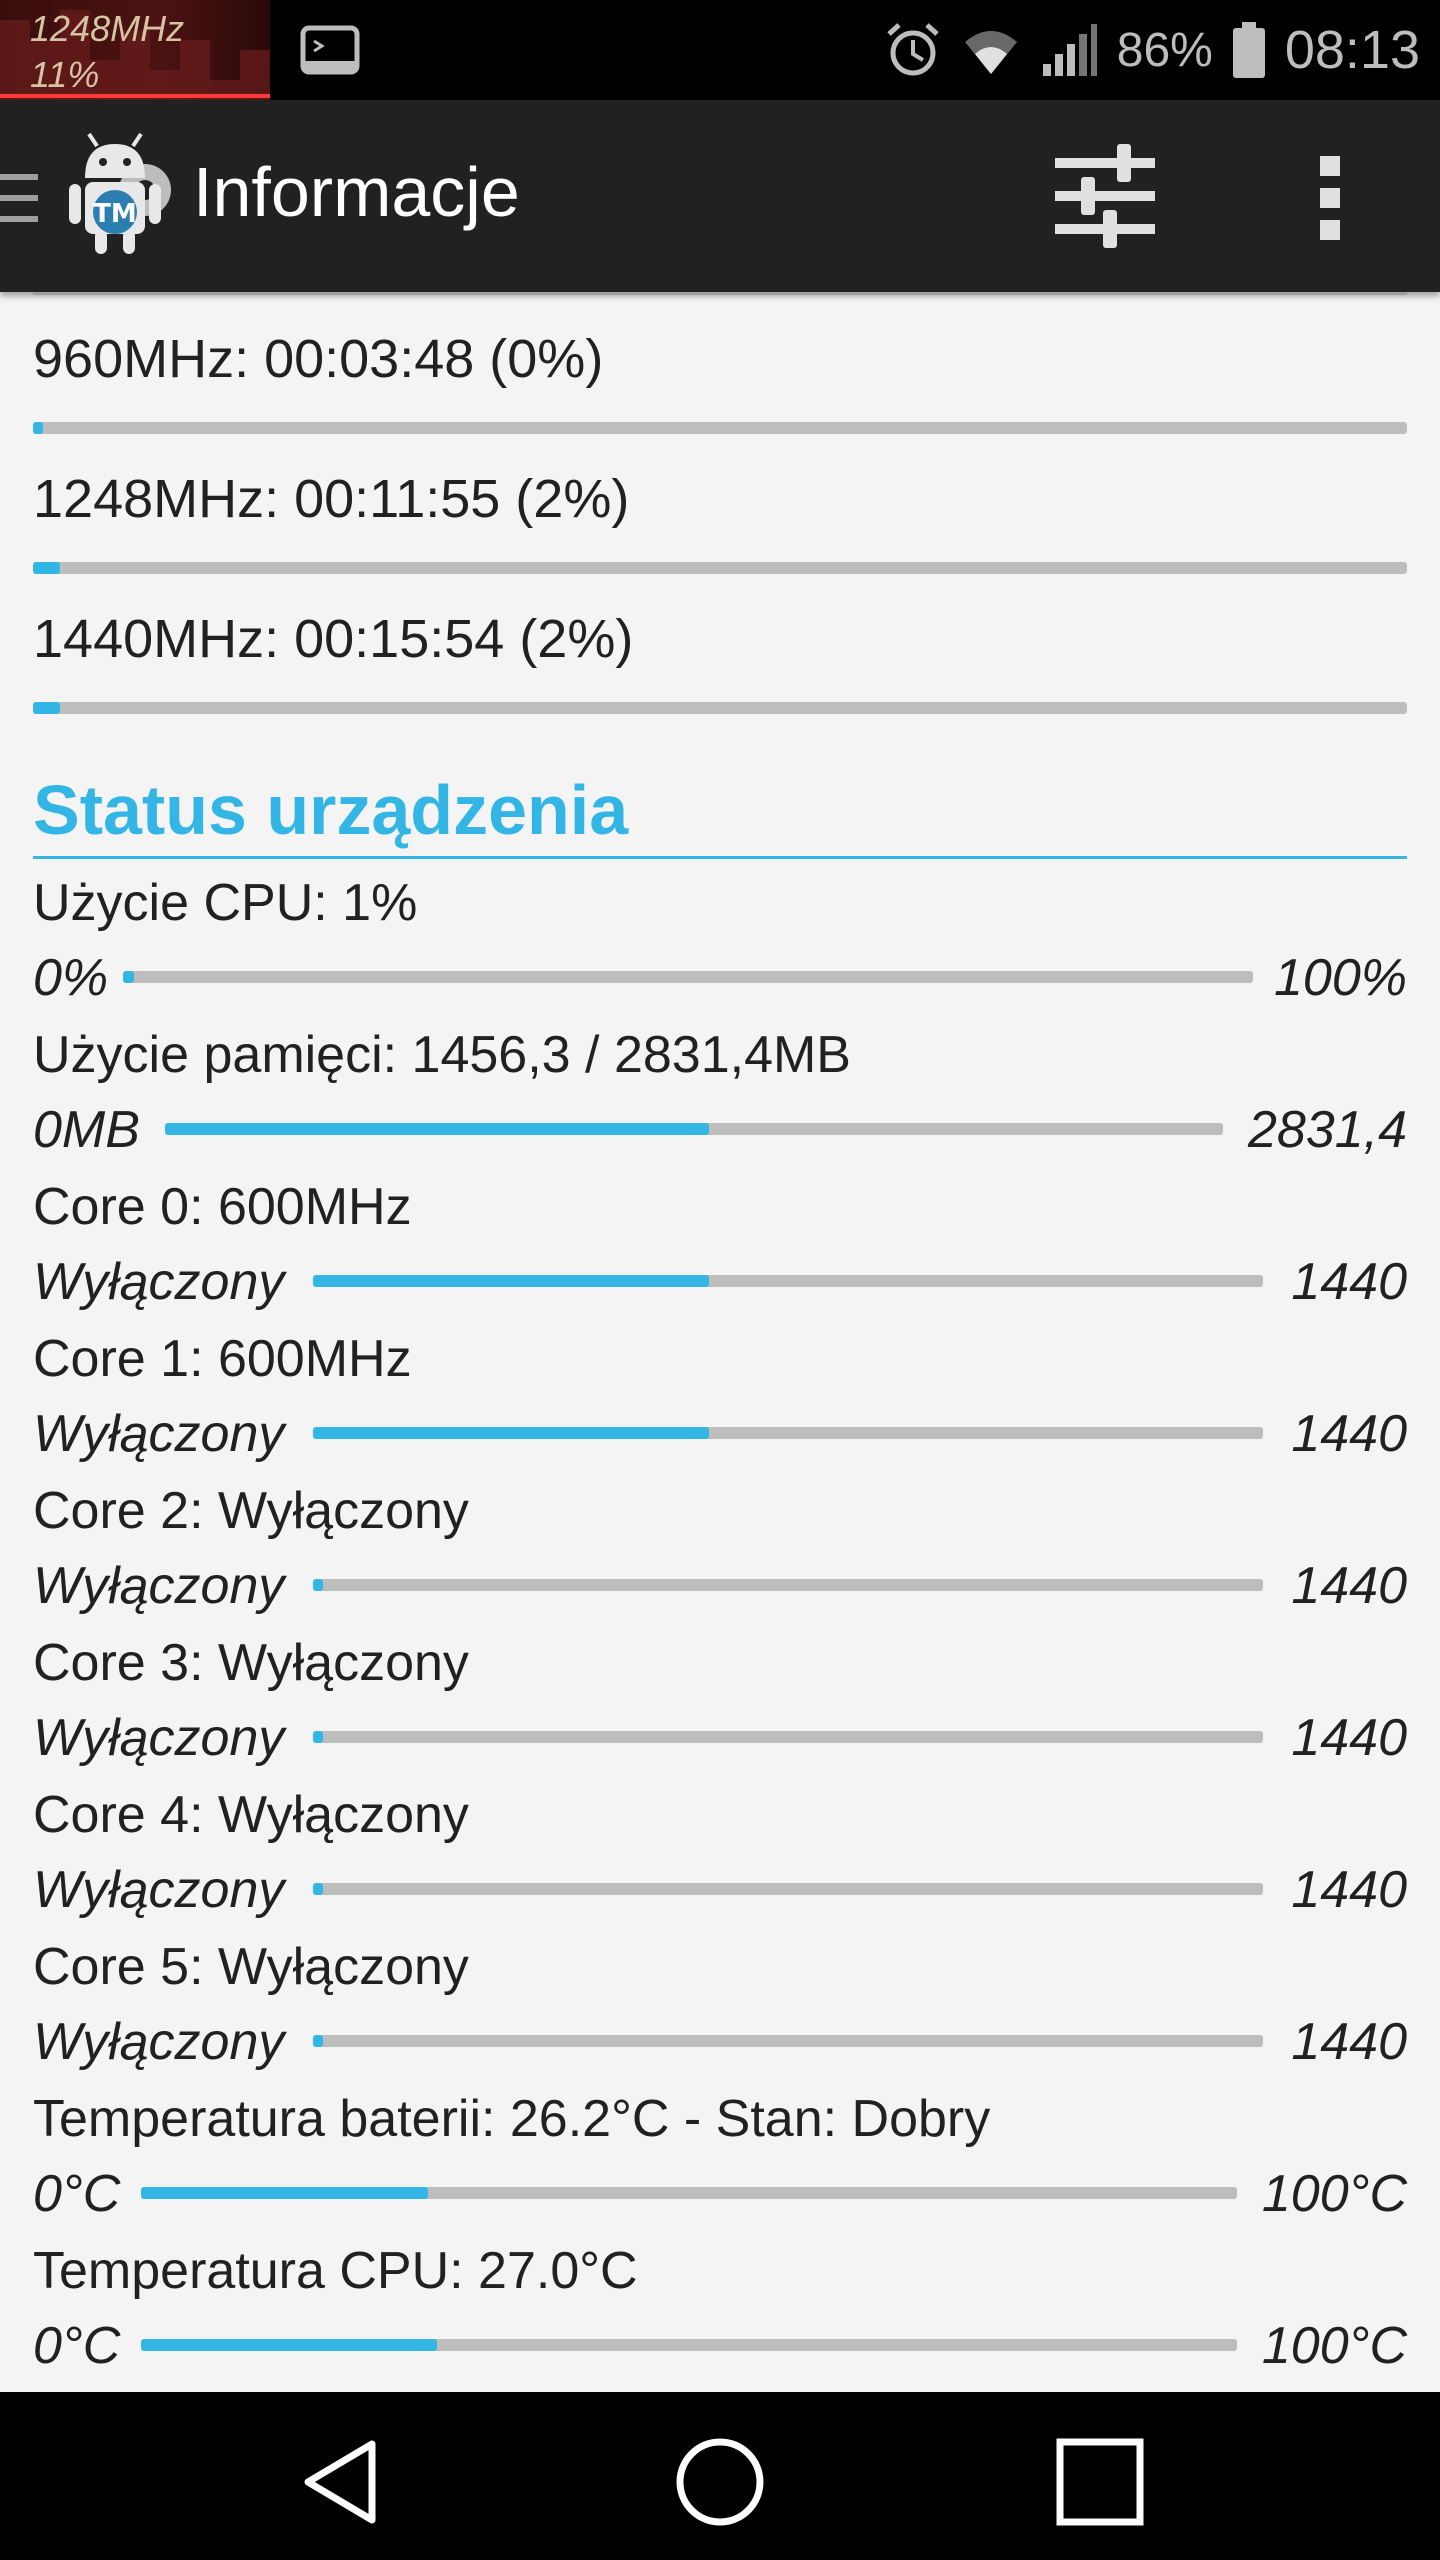  Describe the element at coordinates (1340, 978) in the screenshot. I see `status-row-max: 100%` at that location.